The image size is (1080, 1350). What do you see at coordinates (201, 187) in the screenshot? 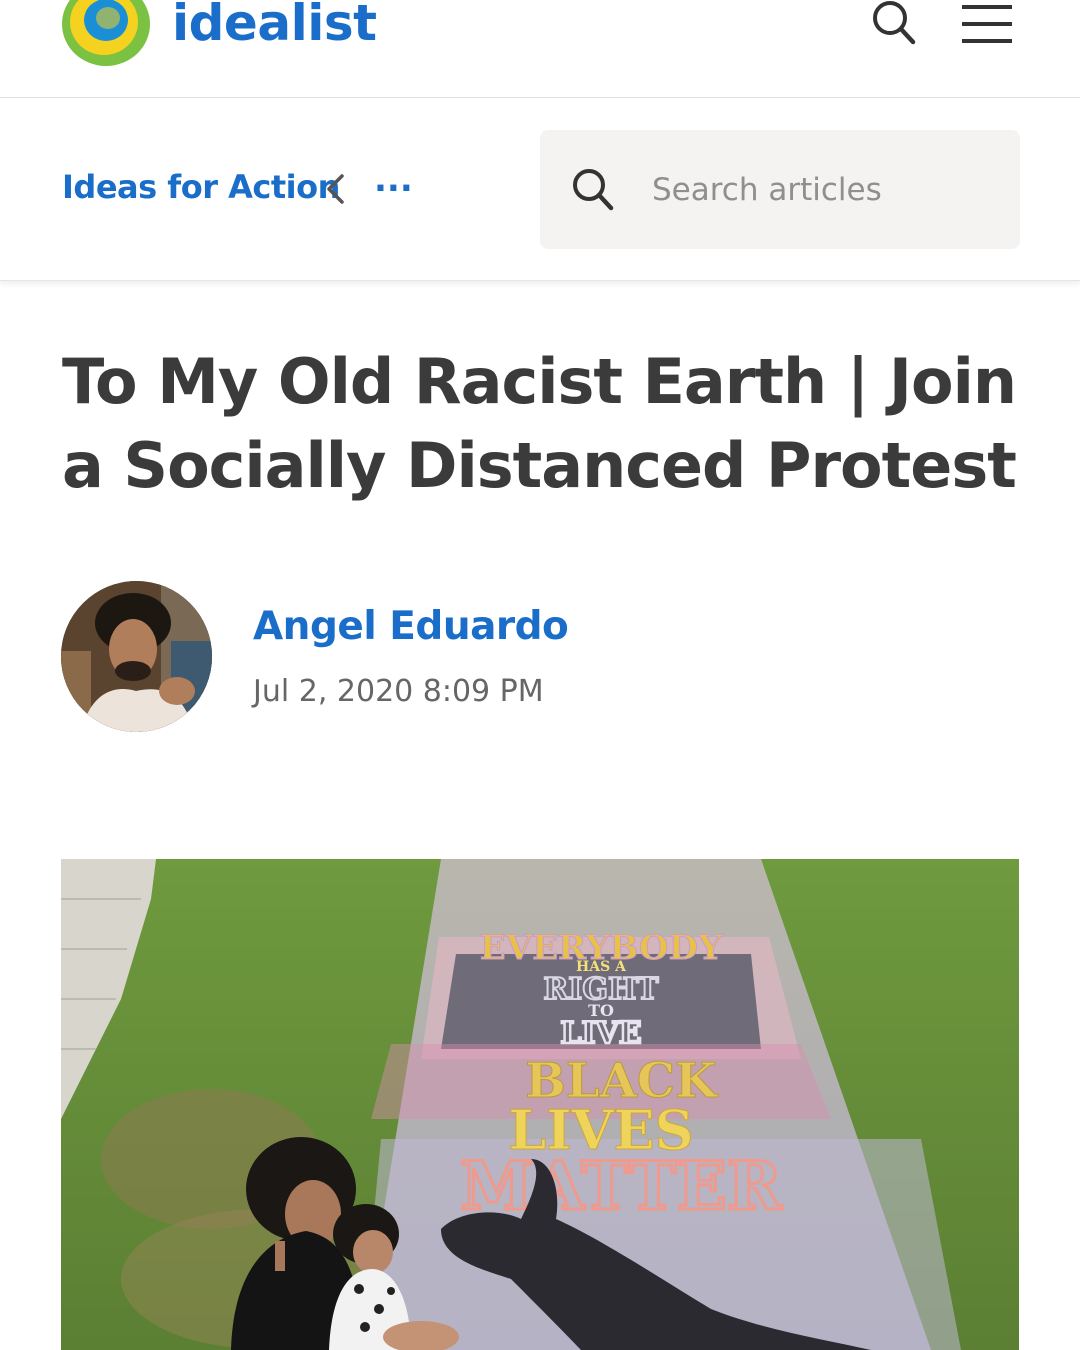
I see `breadcrumb-ideas-for-action: Ideas for Action` at bounding box center [201, 187].